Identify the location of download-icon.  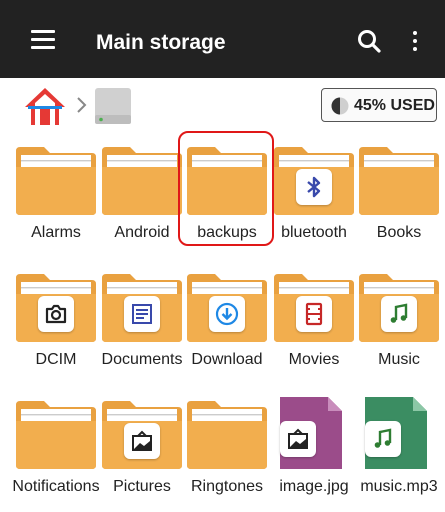
(227, 314).